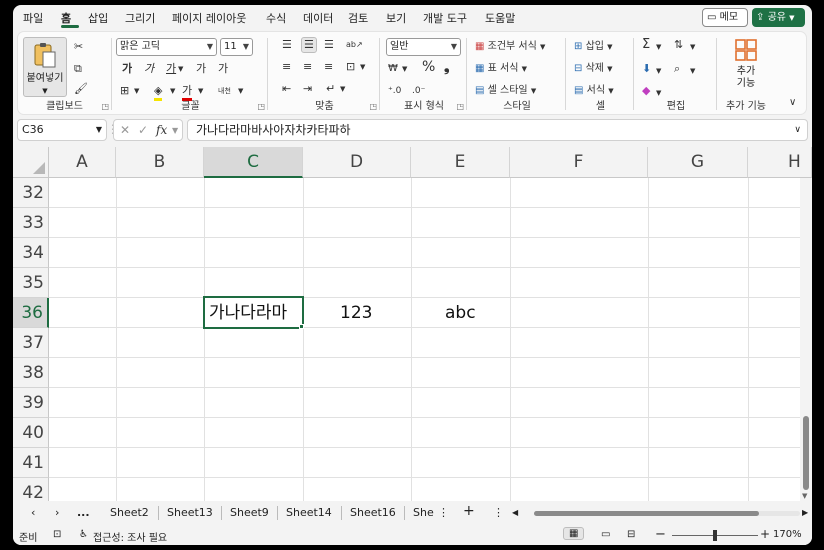 The height and width of the screenshot is (550, 824). Describe the element at coordinates (418, 91) in the screenshot. I see `decrease-decimal-icon: .0⁻` at that location.